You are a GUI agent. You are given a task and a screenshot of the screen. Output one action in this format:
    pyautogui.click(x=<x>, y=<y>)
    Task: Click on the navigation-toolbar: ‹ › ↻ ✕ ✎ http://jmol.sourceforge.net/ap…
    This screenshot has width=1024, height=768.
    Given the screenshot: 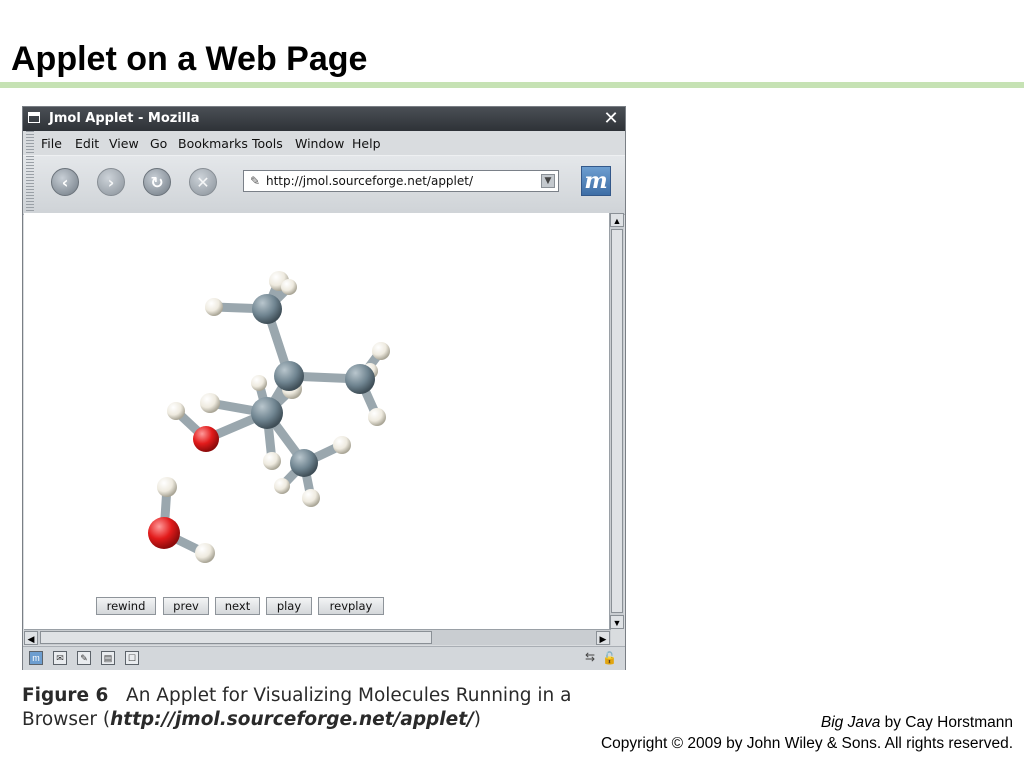 What is the action you would take?
    pyautogui.click(x=324, y=185)
    